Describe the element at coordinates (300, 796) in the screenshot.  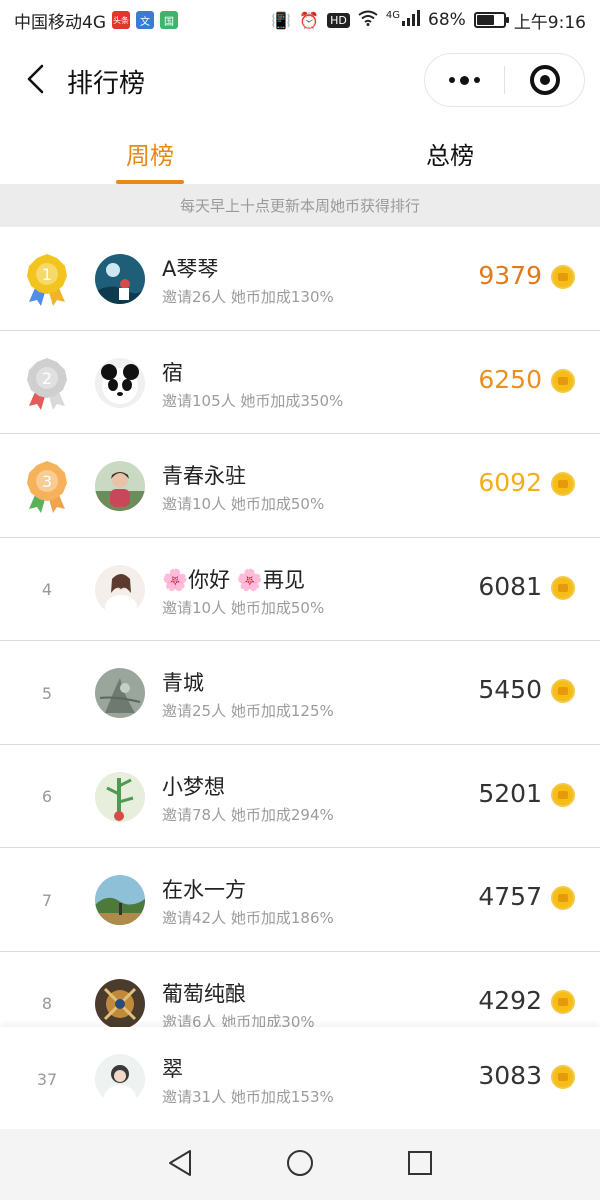
I see `ranking-row: 6 小梦想邀请78人 她币加成294% 5201` at that location.